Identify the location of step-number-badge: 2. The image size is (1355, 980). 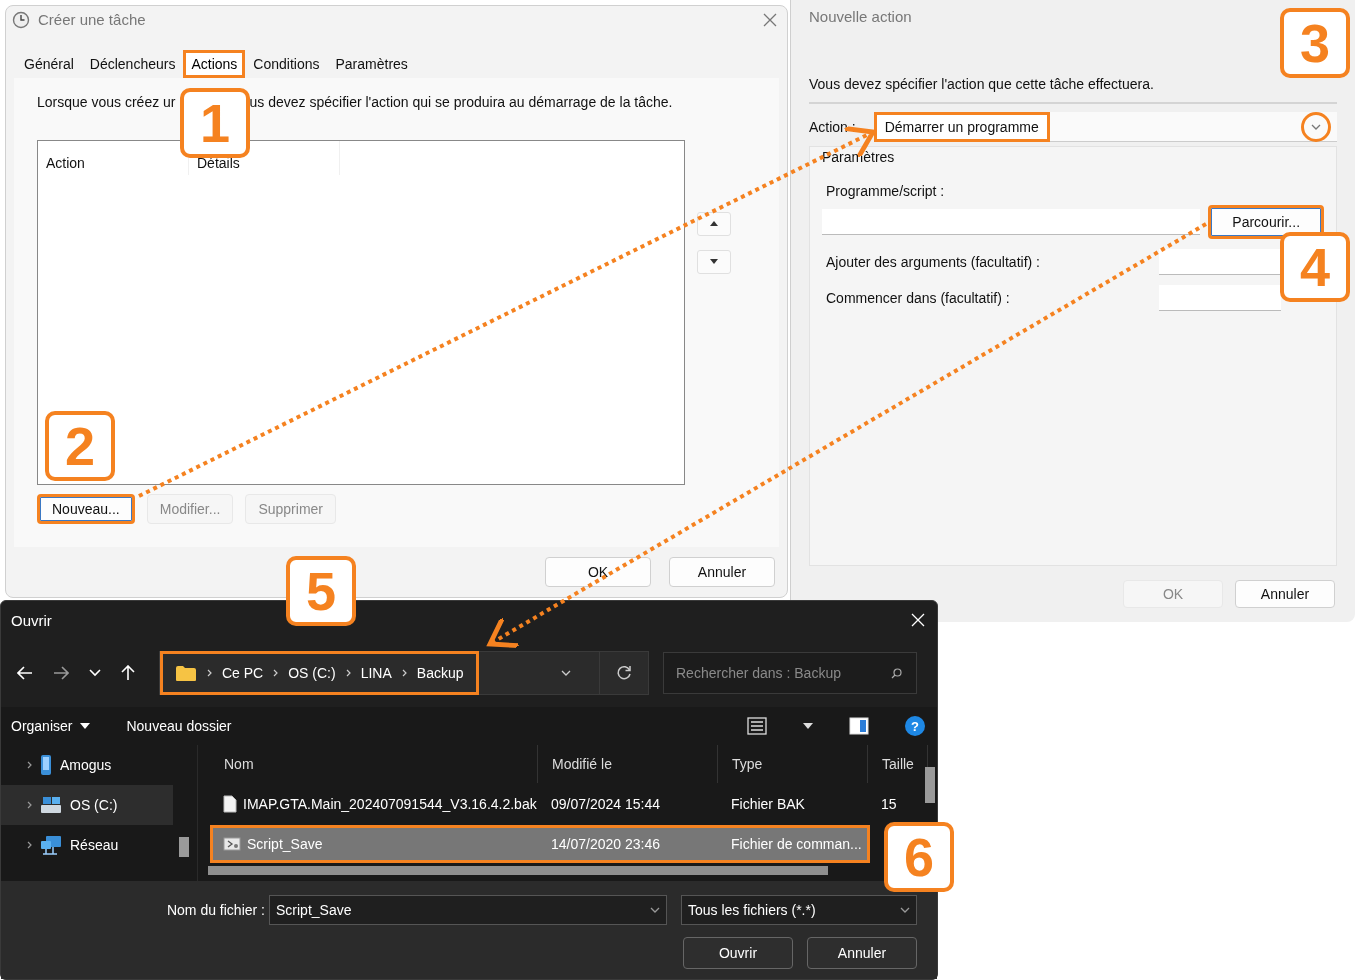
(80, 446).